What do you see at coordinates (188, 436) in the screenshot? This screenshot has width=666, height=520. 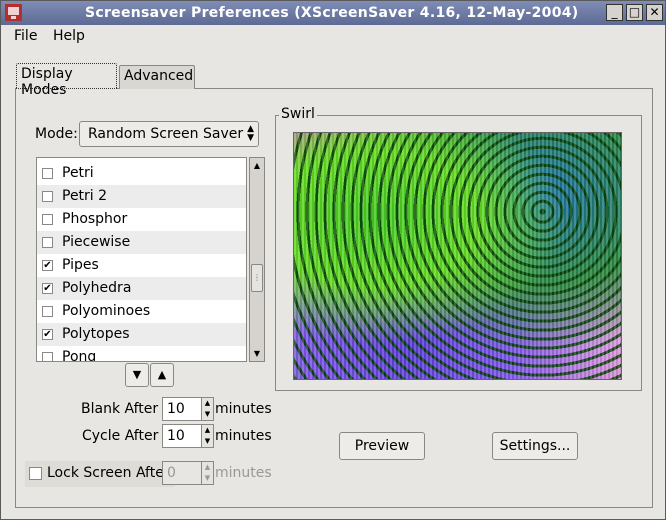 I see `cycle-after-spinner: 10 ▲ ▼` at bounding box center [188, 436].